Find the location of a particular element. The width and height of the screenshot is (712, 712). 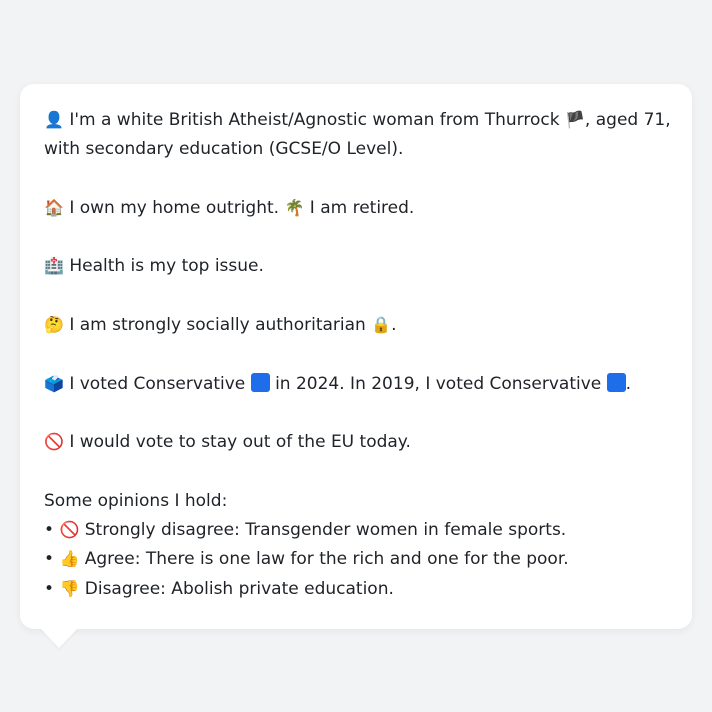

intro-age-text: , aged 71, is located at coordinates (627, 120).